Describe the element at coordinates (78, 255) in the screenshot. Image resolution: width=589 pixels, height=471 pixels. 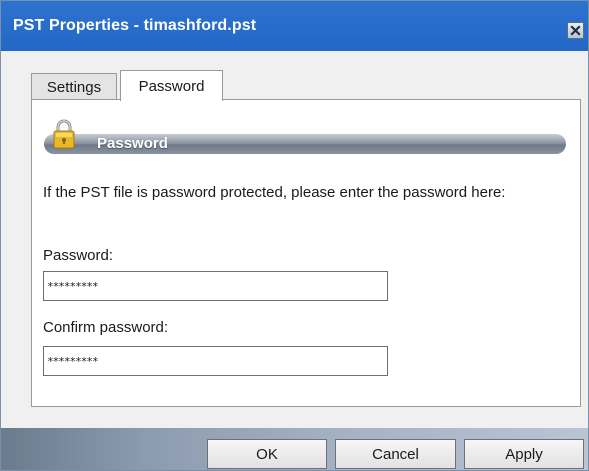
I see `password-label: Password:` at that location.